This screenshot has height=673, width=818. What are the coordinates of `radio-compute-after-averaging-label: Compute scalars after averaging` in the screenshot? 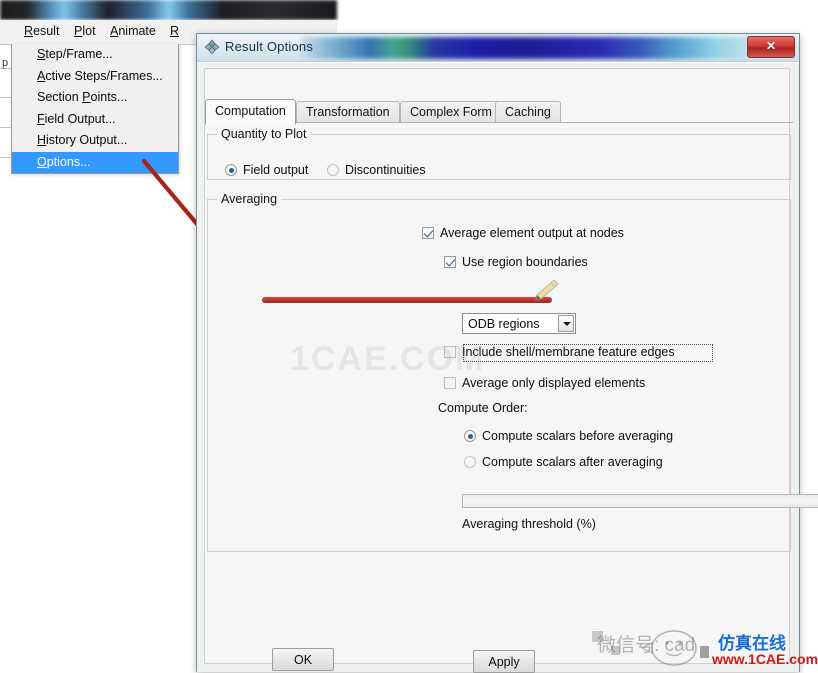 It's located at (572, 462).